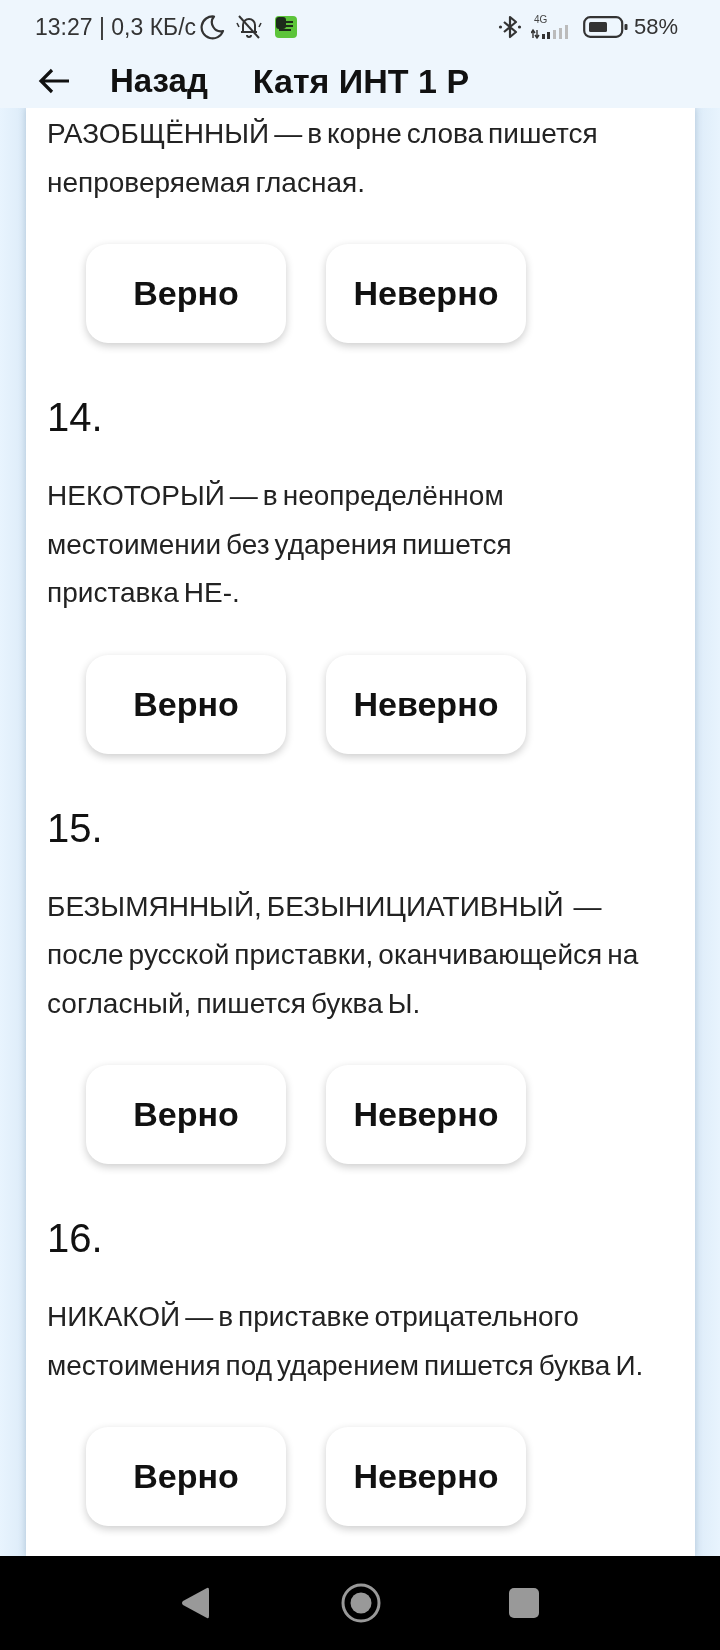 The width and height of the screenshot is (720, 1650). Describe the element at coordinates (343, 955) in the screenshot. I see `question-statement: БЕЗЫМЯННЫЙ, БЕЗЫНИЦИАТИВНЫЙ — после русской приставки, оканчивающейся на согласный, пишется буква Ы.` at that location.